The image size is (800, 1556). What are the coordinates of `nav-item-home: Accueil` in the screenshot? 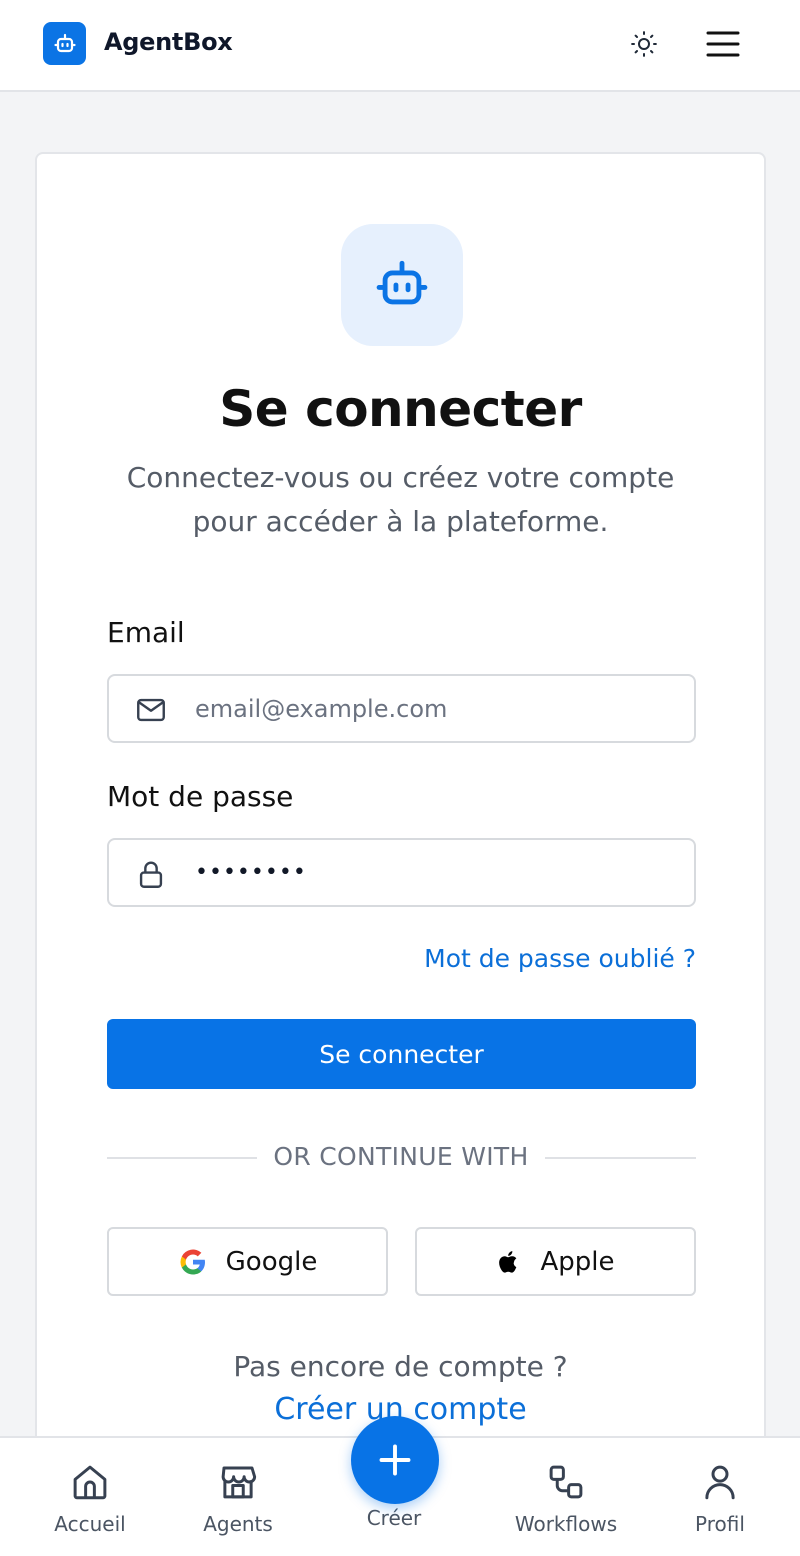 It's located at (90, 1497).